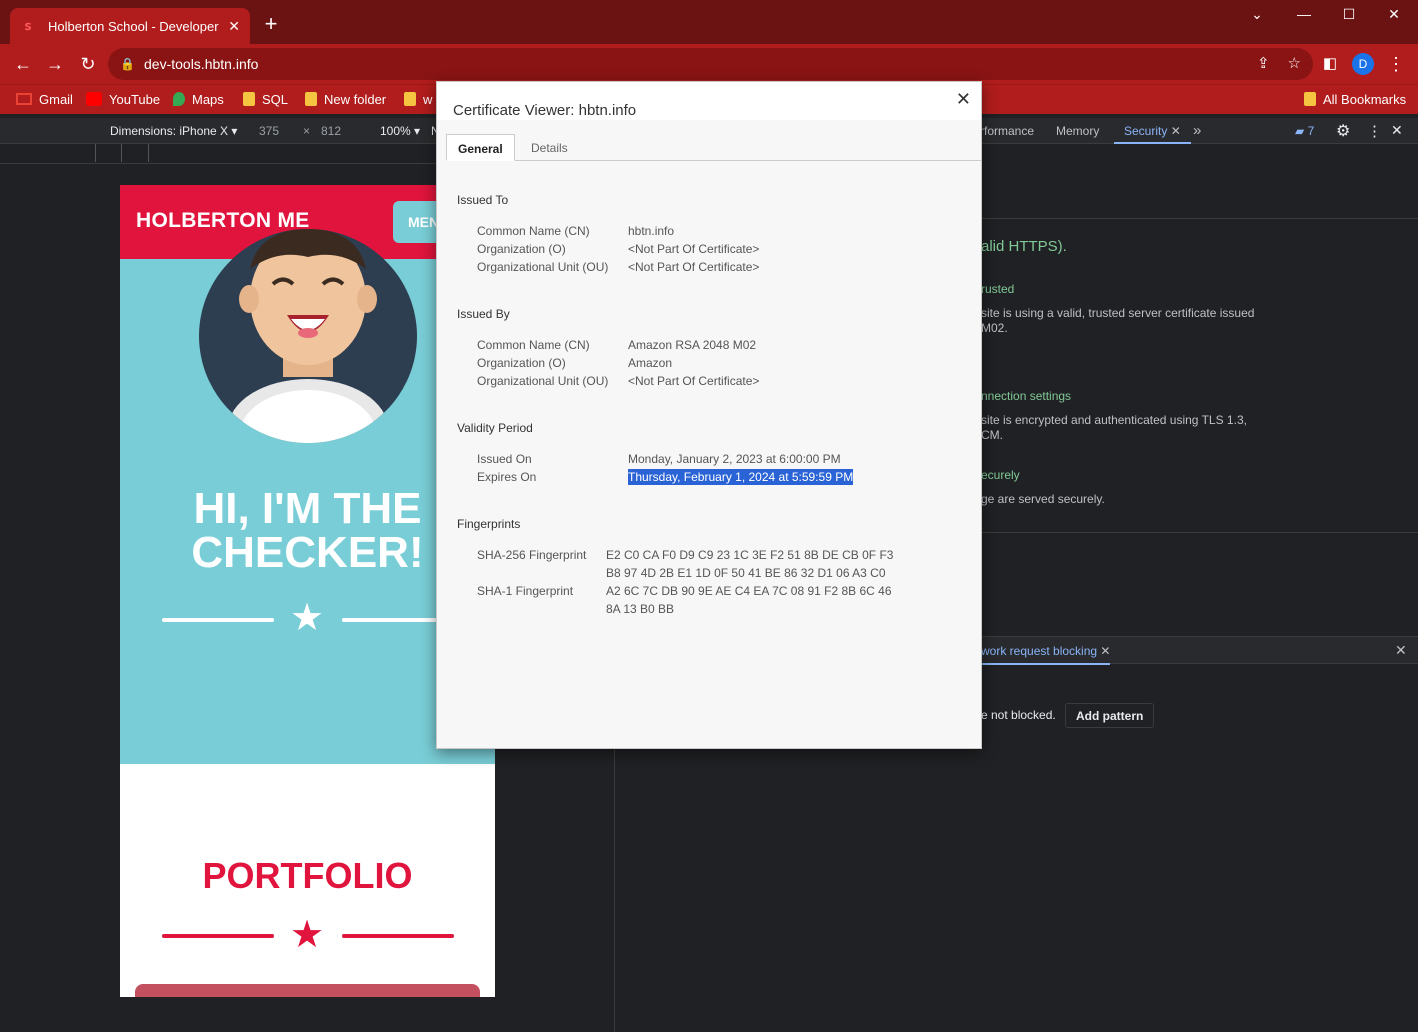 This screenshot has width=1418, height=1032. I want to click on tab-general: General, so click(480, 147).